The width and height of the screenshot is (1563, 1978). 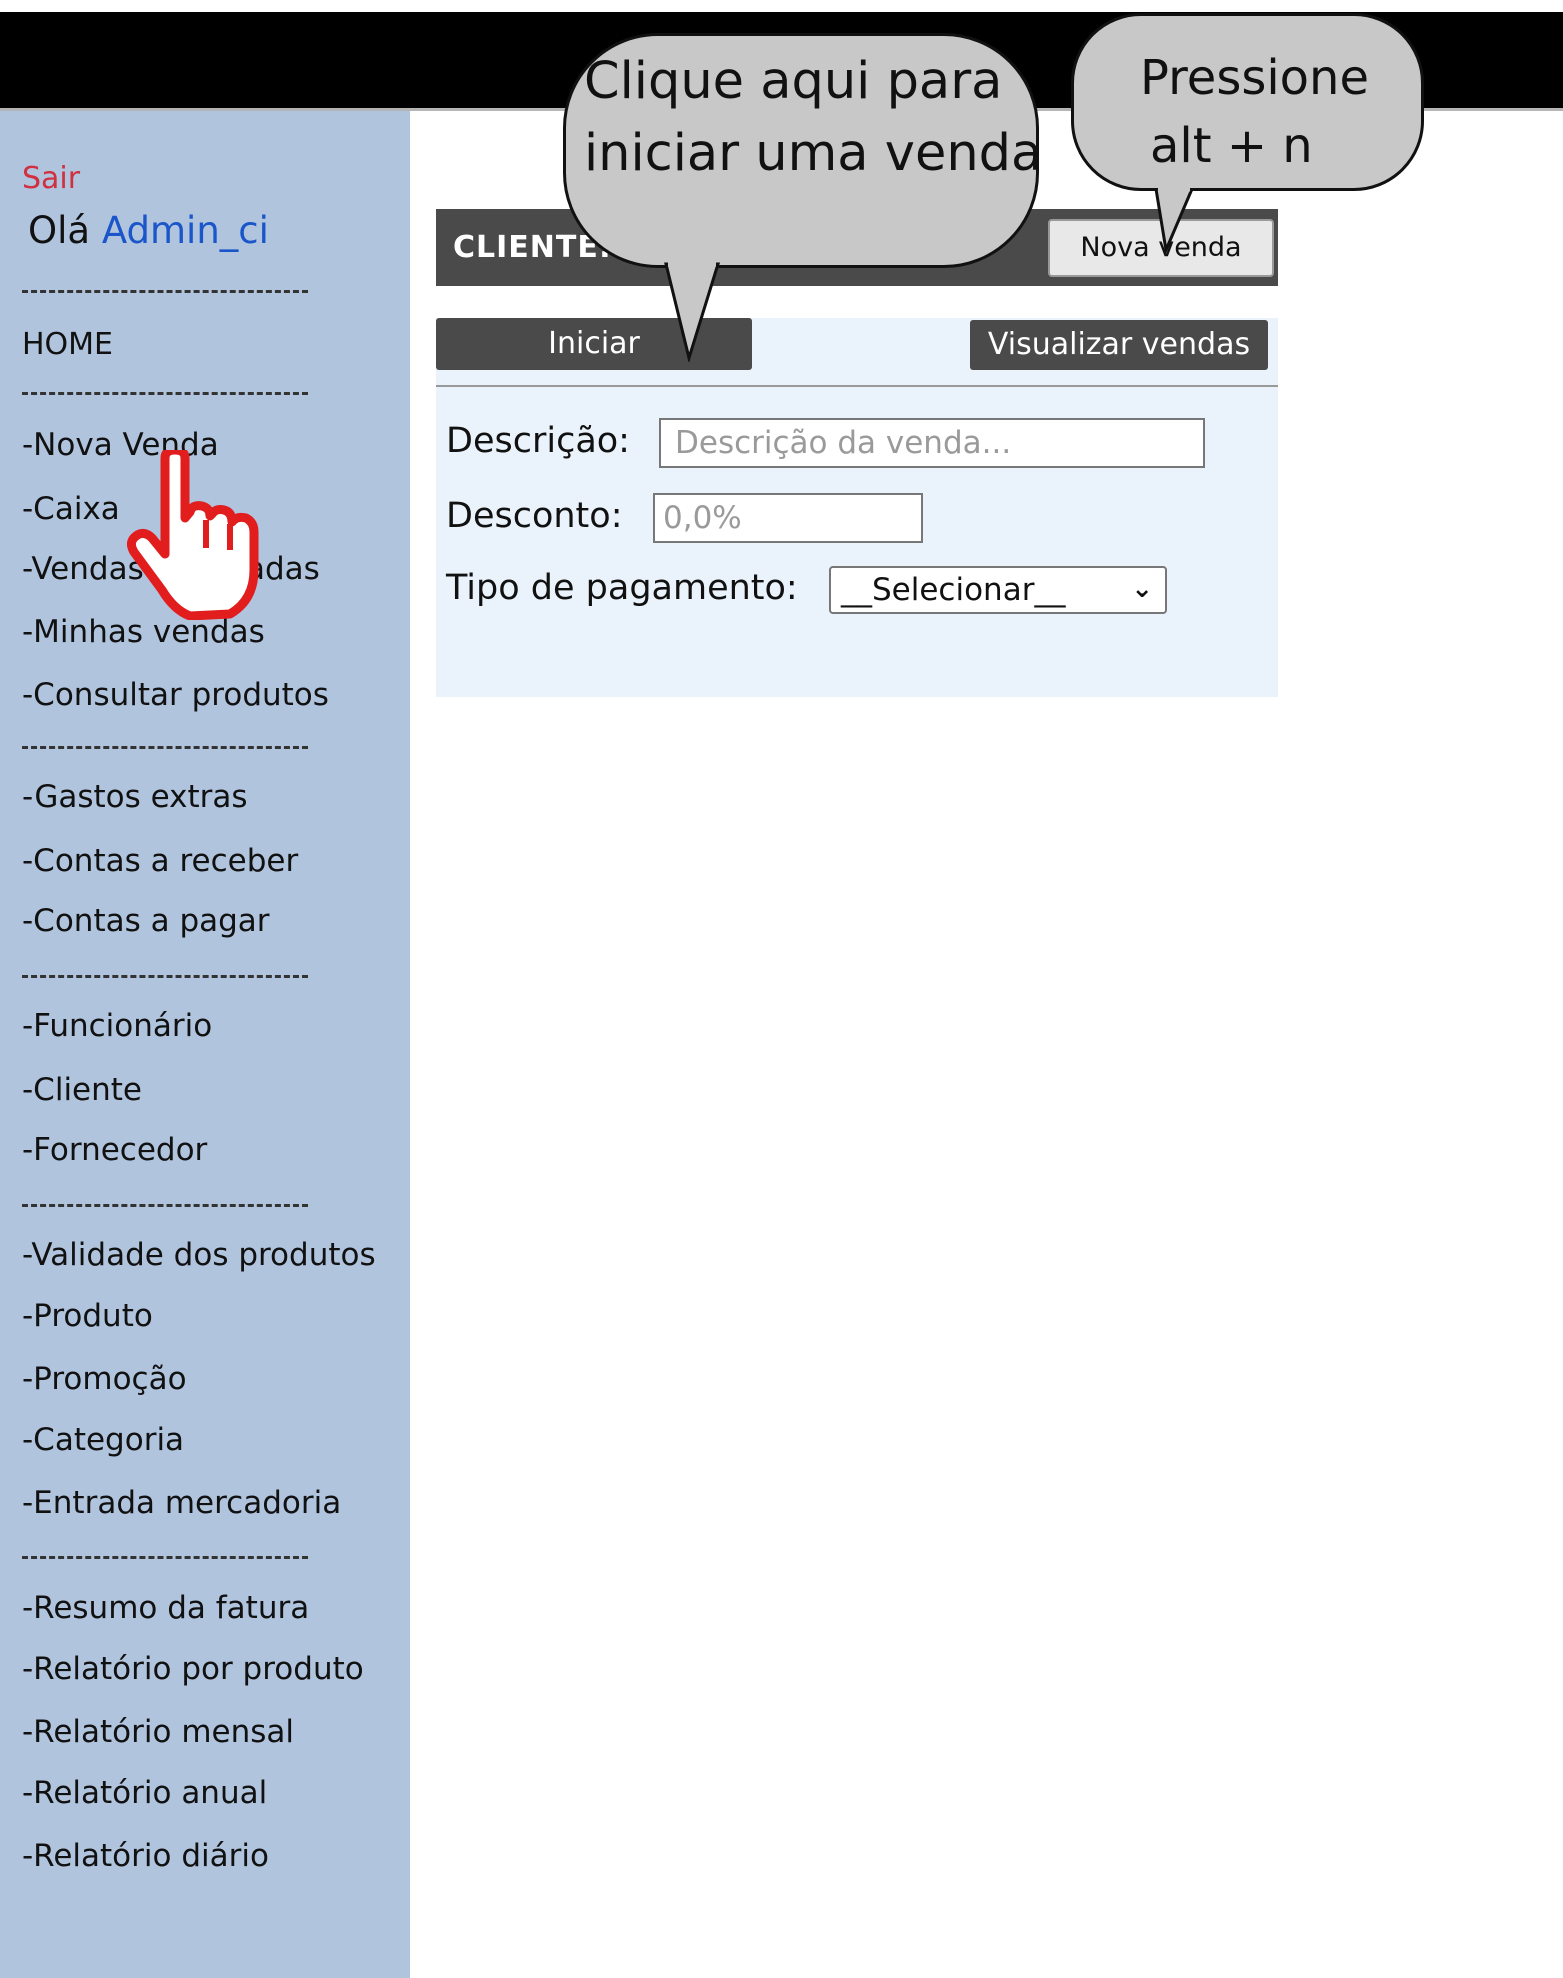 I want to click on sidebar-item-produto: -Produto, so click(x=87, y=1316).